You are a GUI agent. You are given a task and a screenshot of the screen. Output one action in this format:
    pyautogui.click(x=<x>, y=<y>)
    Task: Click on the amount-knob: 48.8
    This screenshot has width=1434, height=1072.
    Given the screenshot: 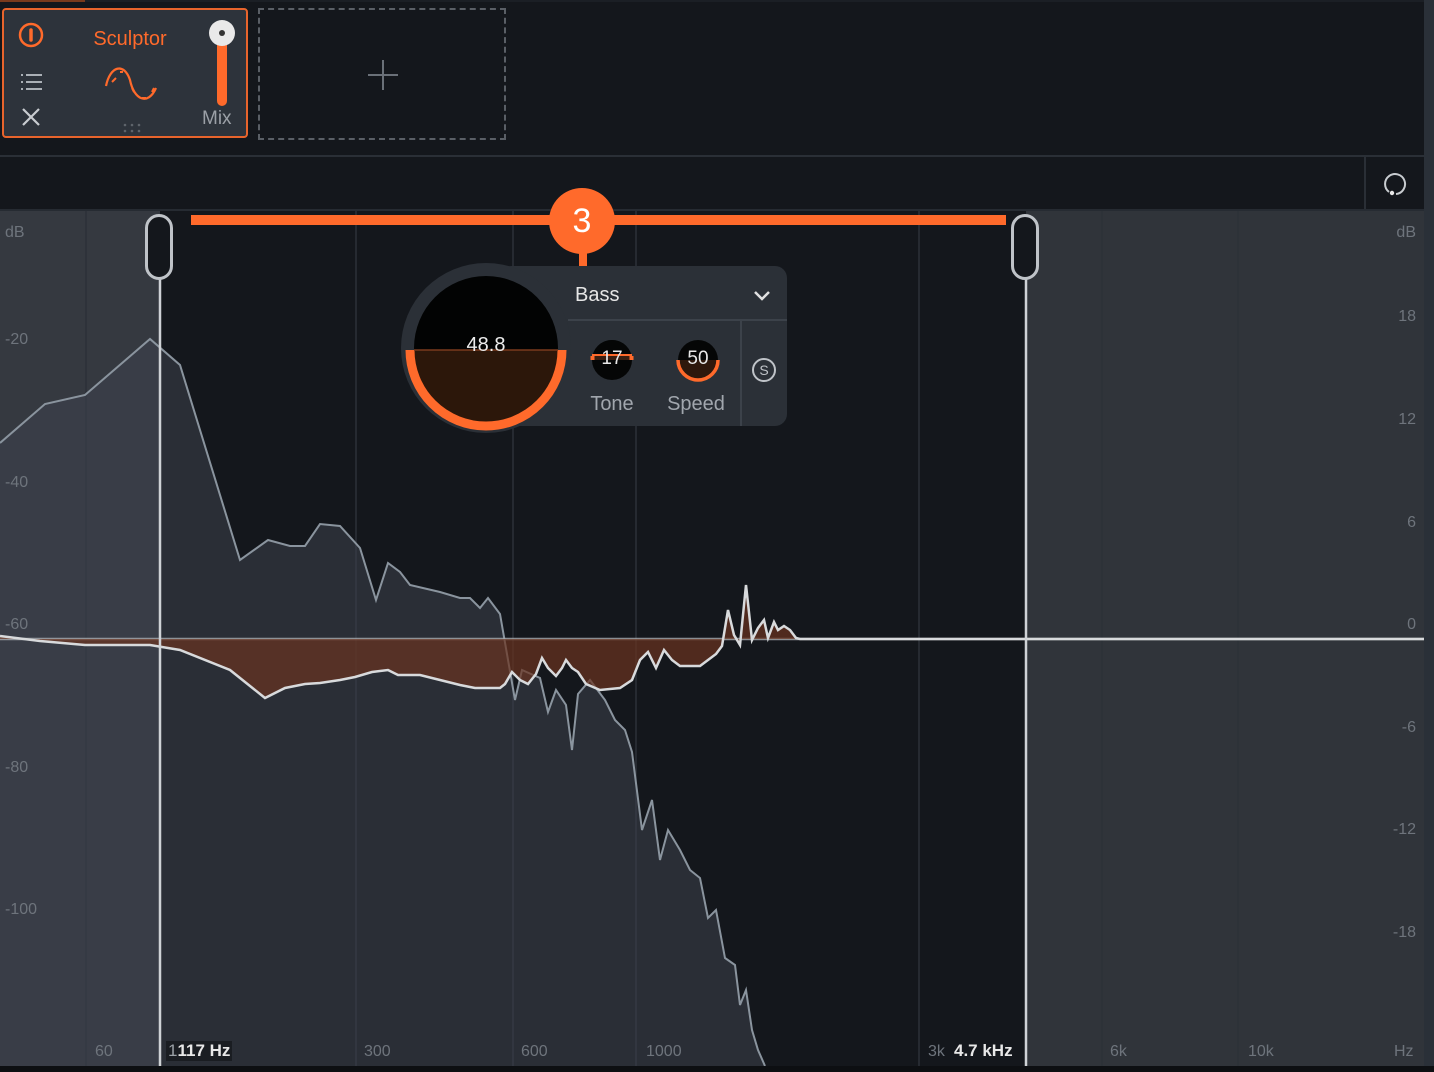 What is the action you would take?
    pyautogui.click(x=486, y=348)
    